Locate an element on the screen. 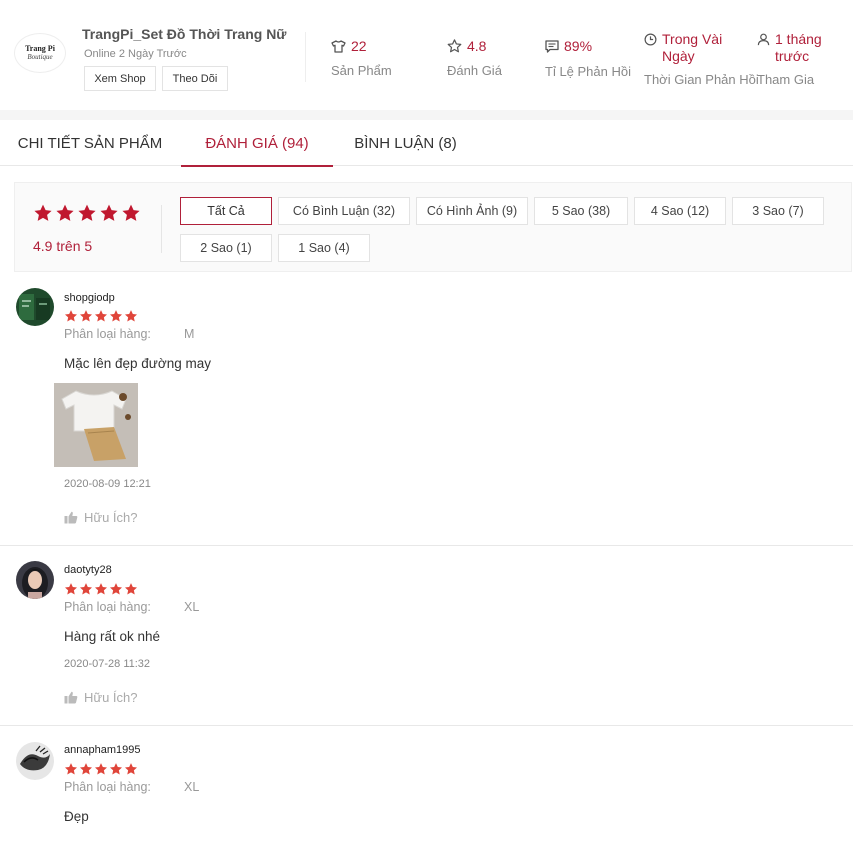 This screenshot has width=853, height=853. star-outline-icon is located at coordinates (454, 46).